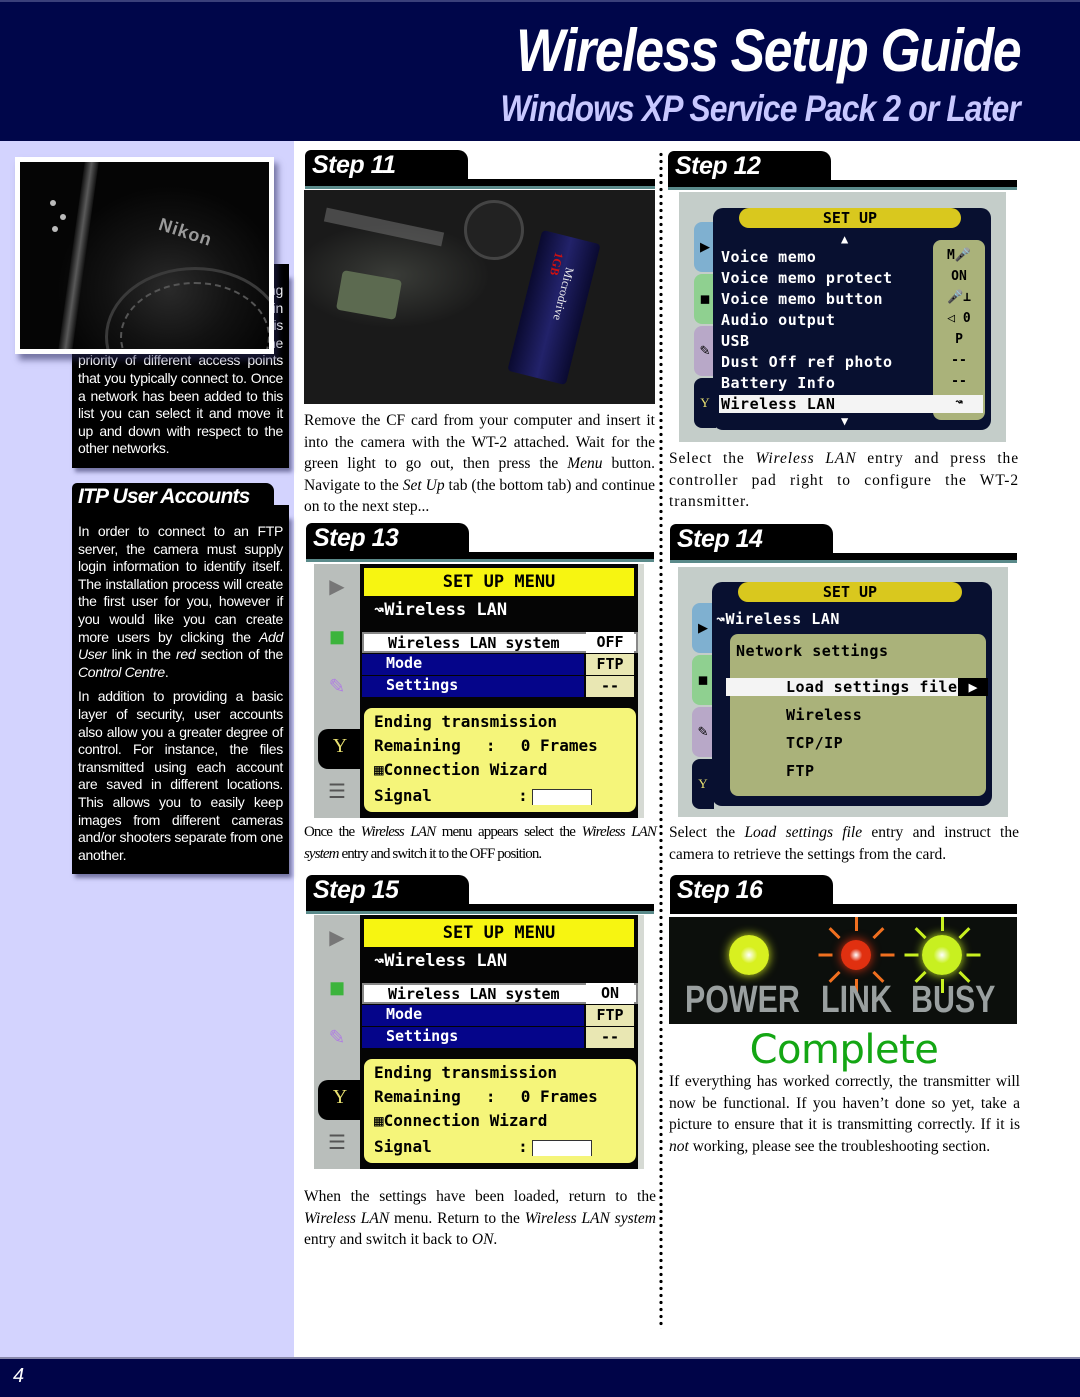  Describe the element at coordinates (959, 339) in the screenshot. I see `setup-menu-item-value: P` at that location.